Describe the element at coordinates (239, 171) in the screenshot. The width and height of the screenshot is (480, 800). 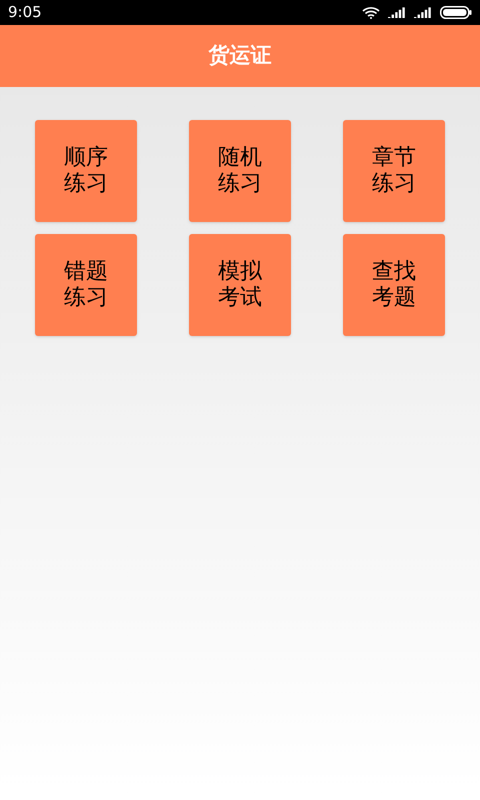
I see `menu-tile: 随机练习` at that location.